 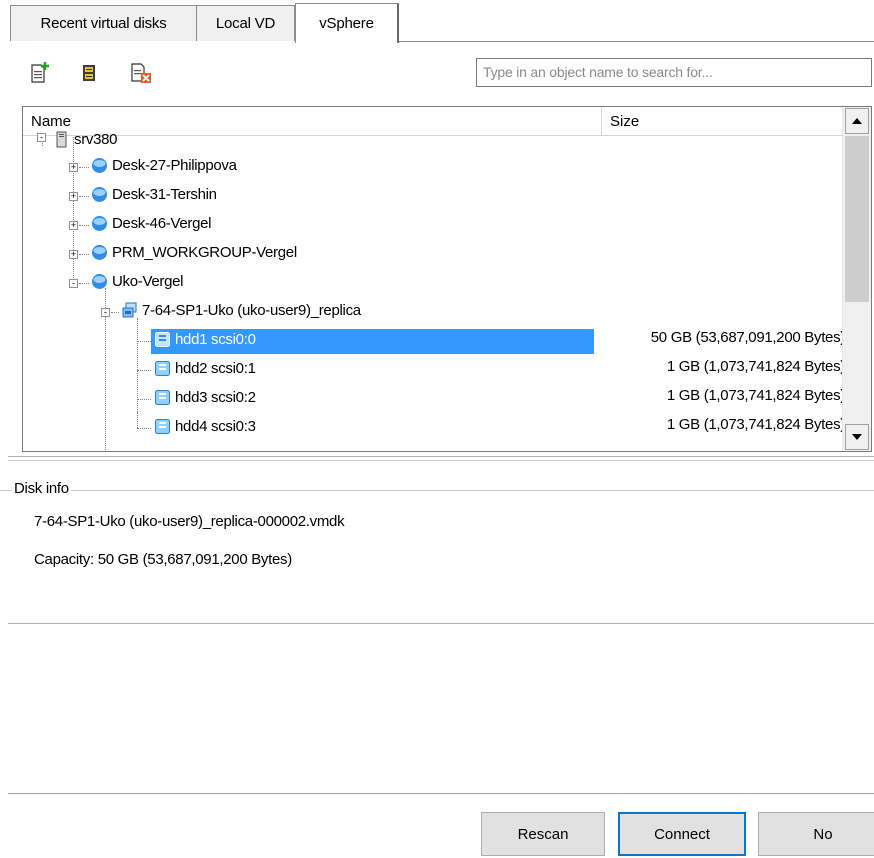 What do you see at coordinates (437, 490) in the screenshot?
I see `group-border` at bounding box center [437, 490].